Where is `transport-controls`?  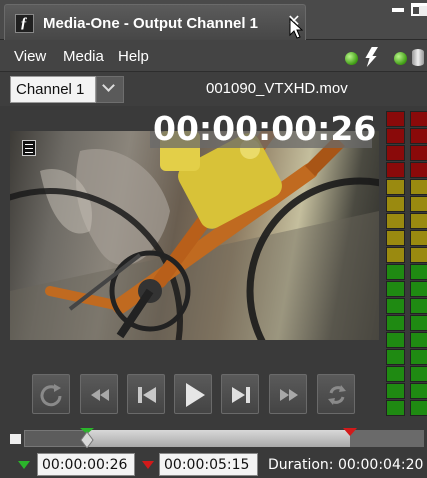 transport-controls is located at coordinates (197, 395).